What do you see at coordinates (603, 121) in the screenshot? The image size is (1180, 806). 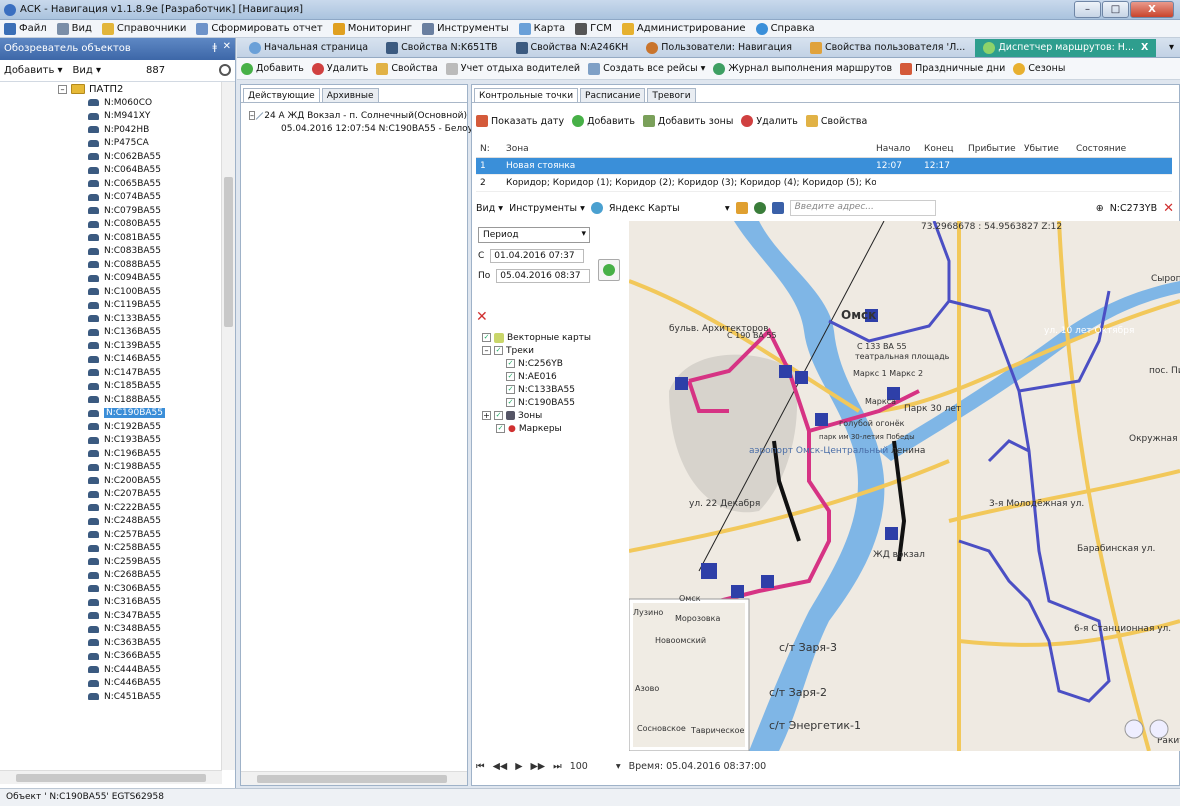 I see `add-checkpoint-button: Добавить` at bounding box center [603, 121].